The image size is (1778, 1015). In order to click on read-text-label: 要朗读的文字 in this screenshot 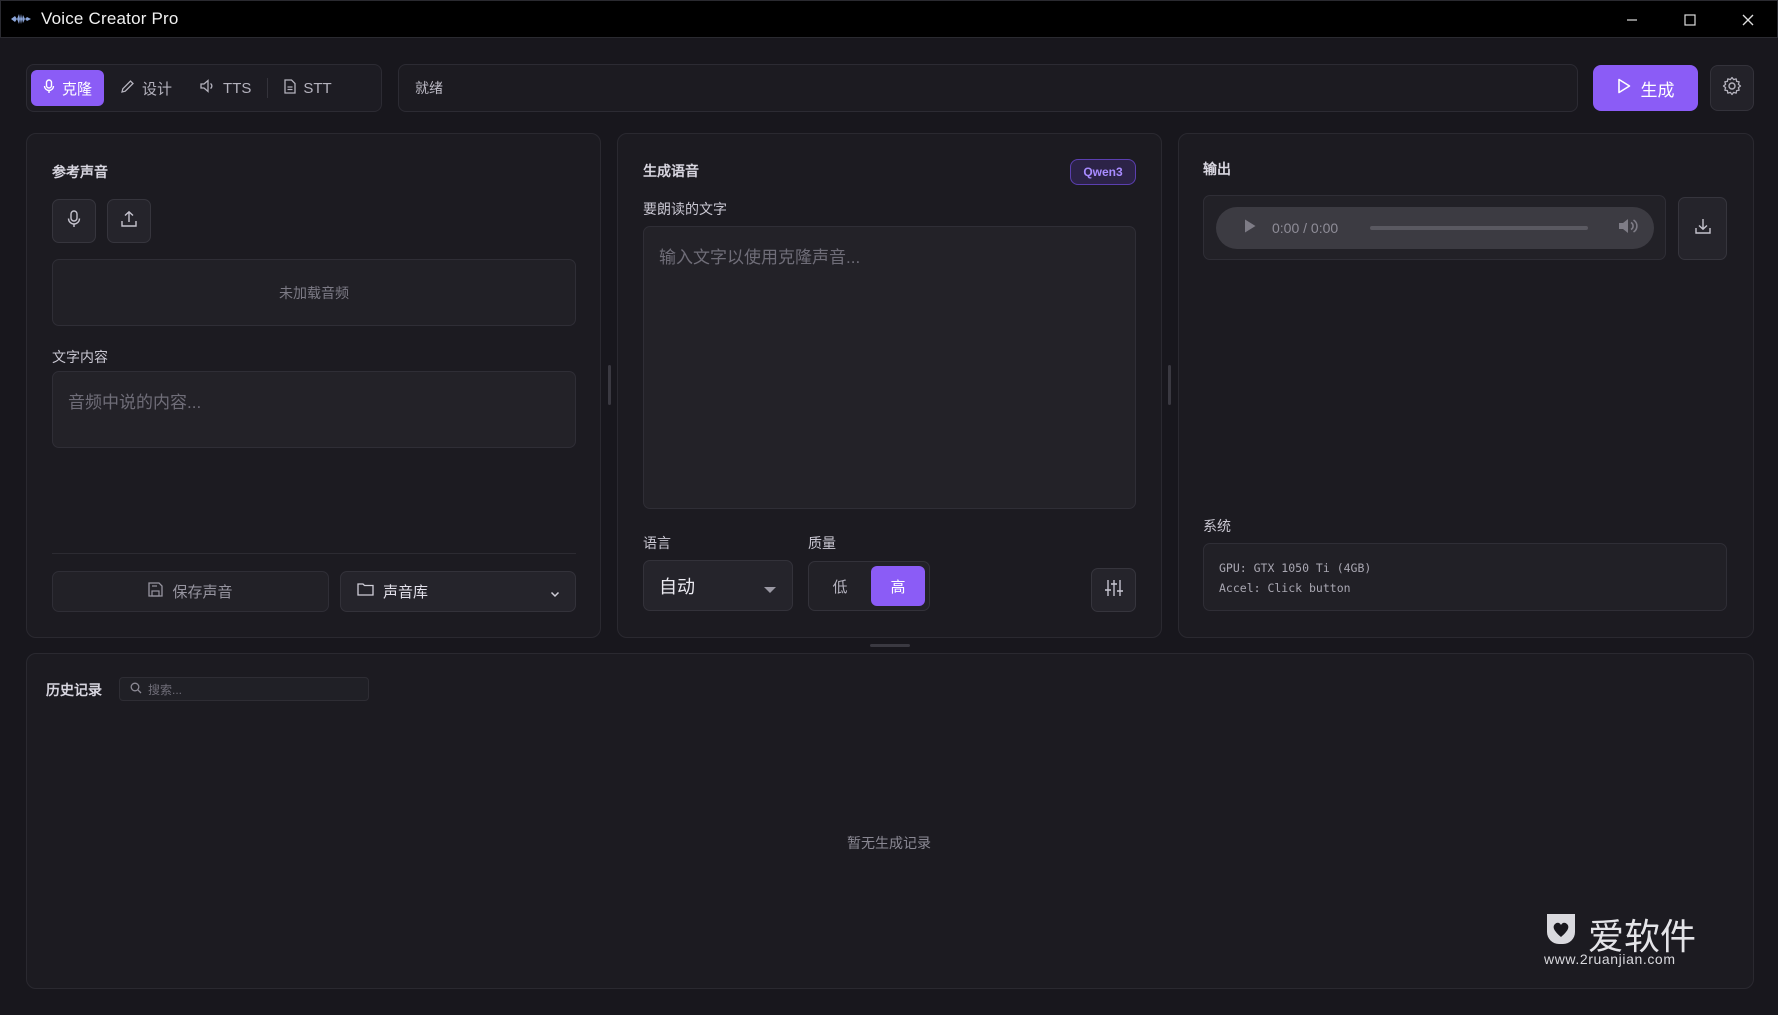, I will do `click(685, 209)`.